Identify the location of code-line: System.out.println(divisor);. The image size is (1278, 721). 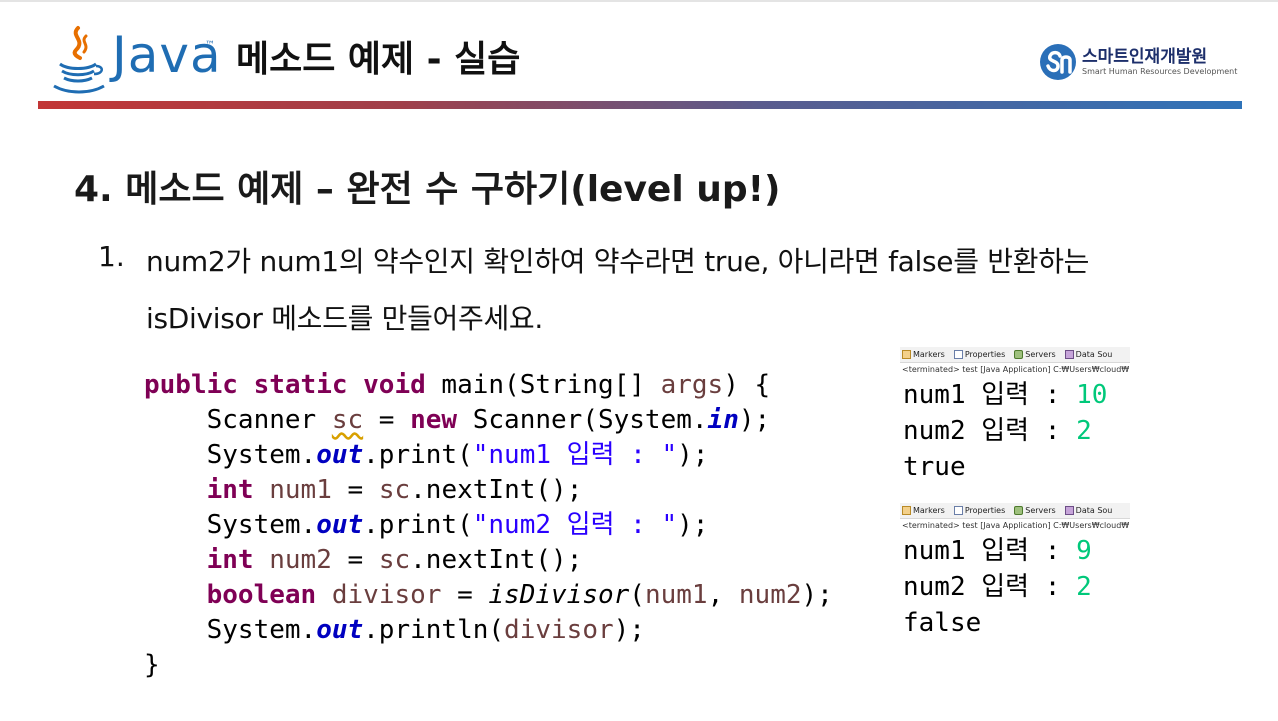
(394, 630).